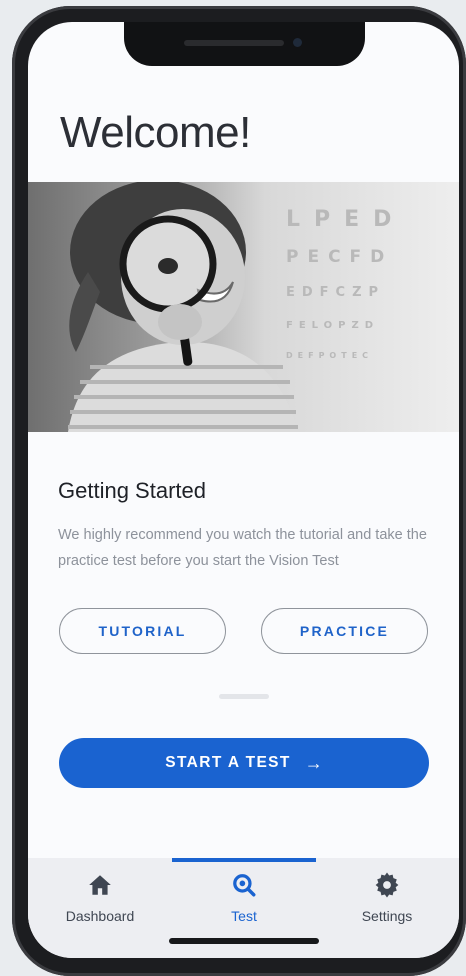 The image size is (466, 976). What do you see at coordinates (100, 916) in the screenshot?
I see `tab-dashboard-label: Dashboard` at bounding box center [100, 916].